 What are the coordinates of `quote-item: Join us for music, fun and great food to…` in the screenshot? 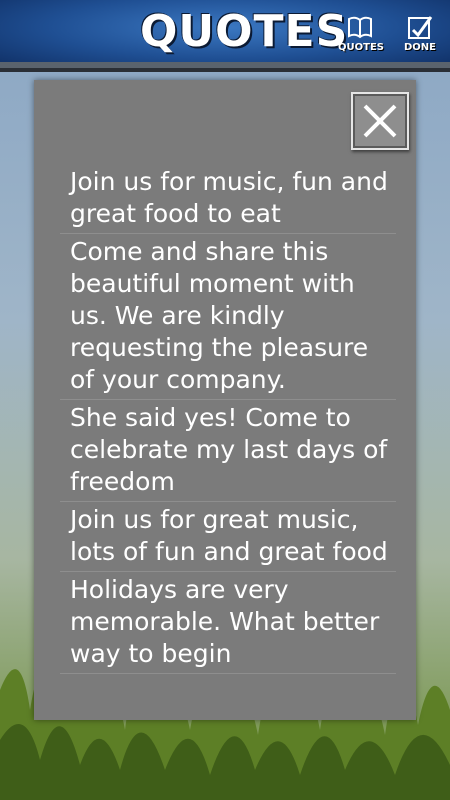 It's located at (228, 200).